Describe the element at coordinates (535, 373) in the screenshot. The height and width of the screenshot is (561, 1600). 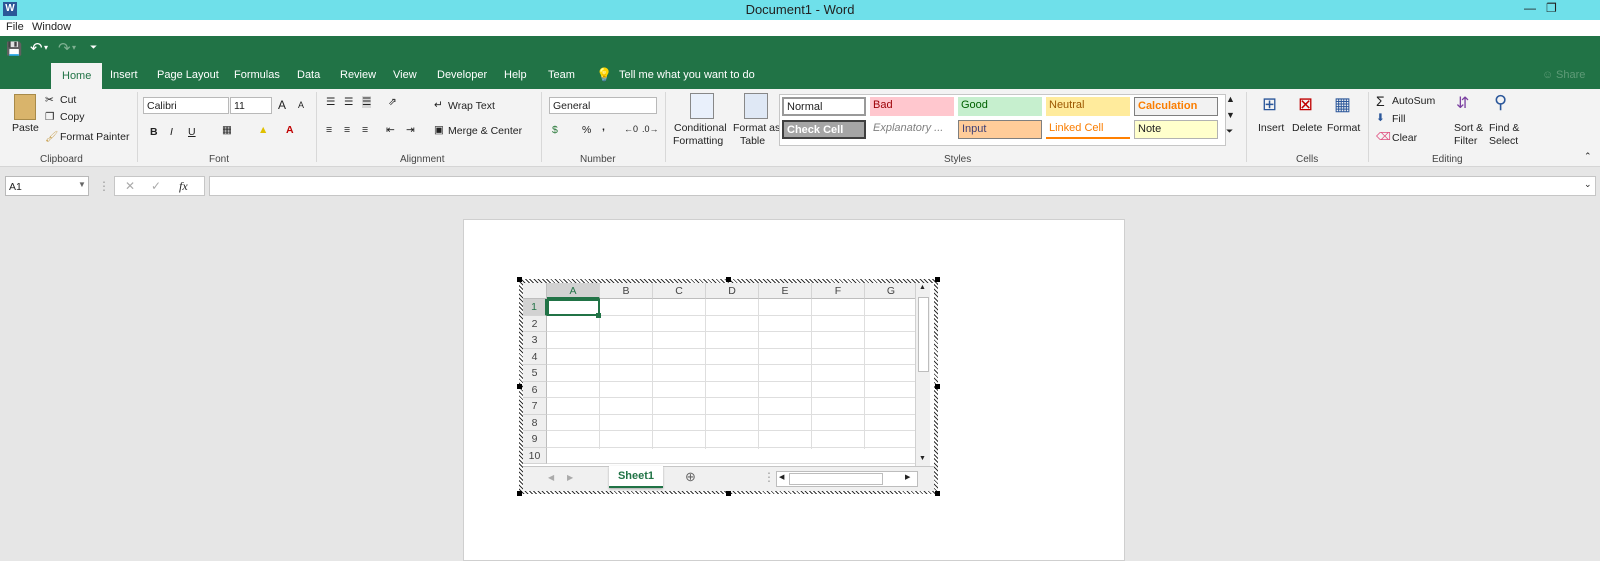
I see `row-header: 5` at that location.